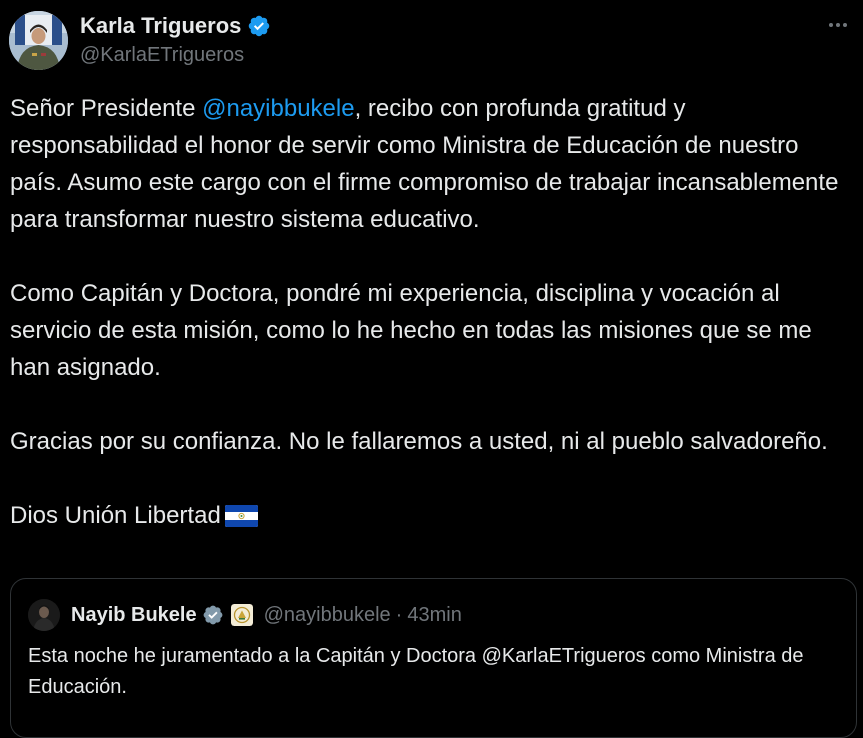 The image size is (863, 738). What do you see at coordinates (241, 516) in the screenshot?
I see `el-salvador-flag-icon` at bounding box center [241, 516].